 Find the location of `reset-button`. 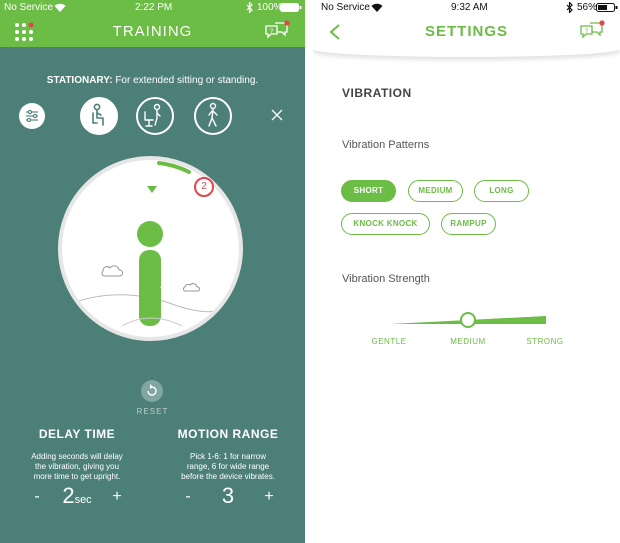

reset-button is located at coordinates (152, 391).